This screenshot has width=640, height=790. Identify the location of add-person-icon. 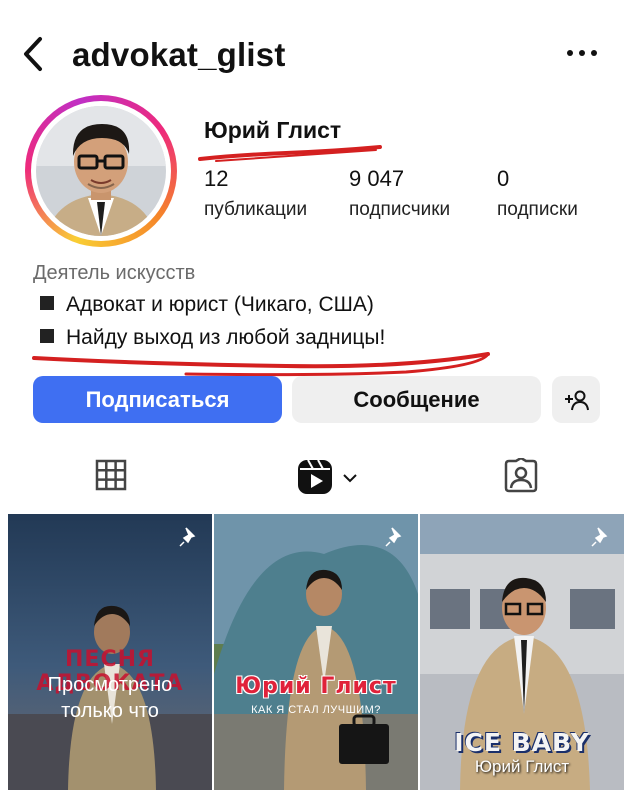
(577, 400).